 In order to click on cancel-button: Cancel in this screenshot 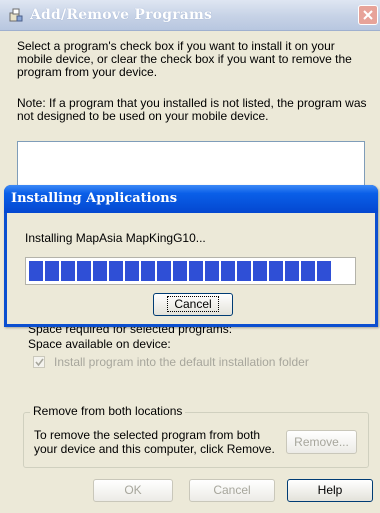, I will do `click(232, 490)`.